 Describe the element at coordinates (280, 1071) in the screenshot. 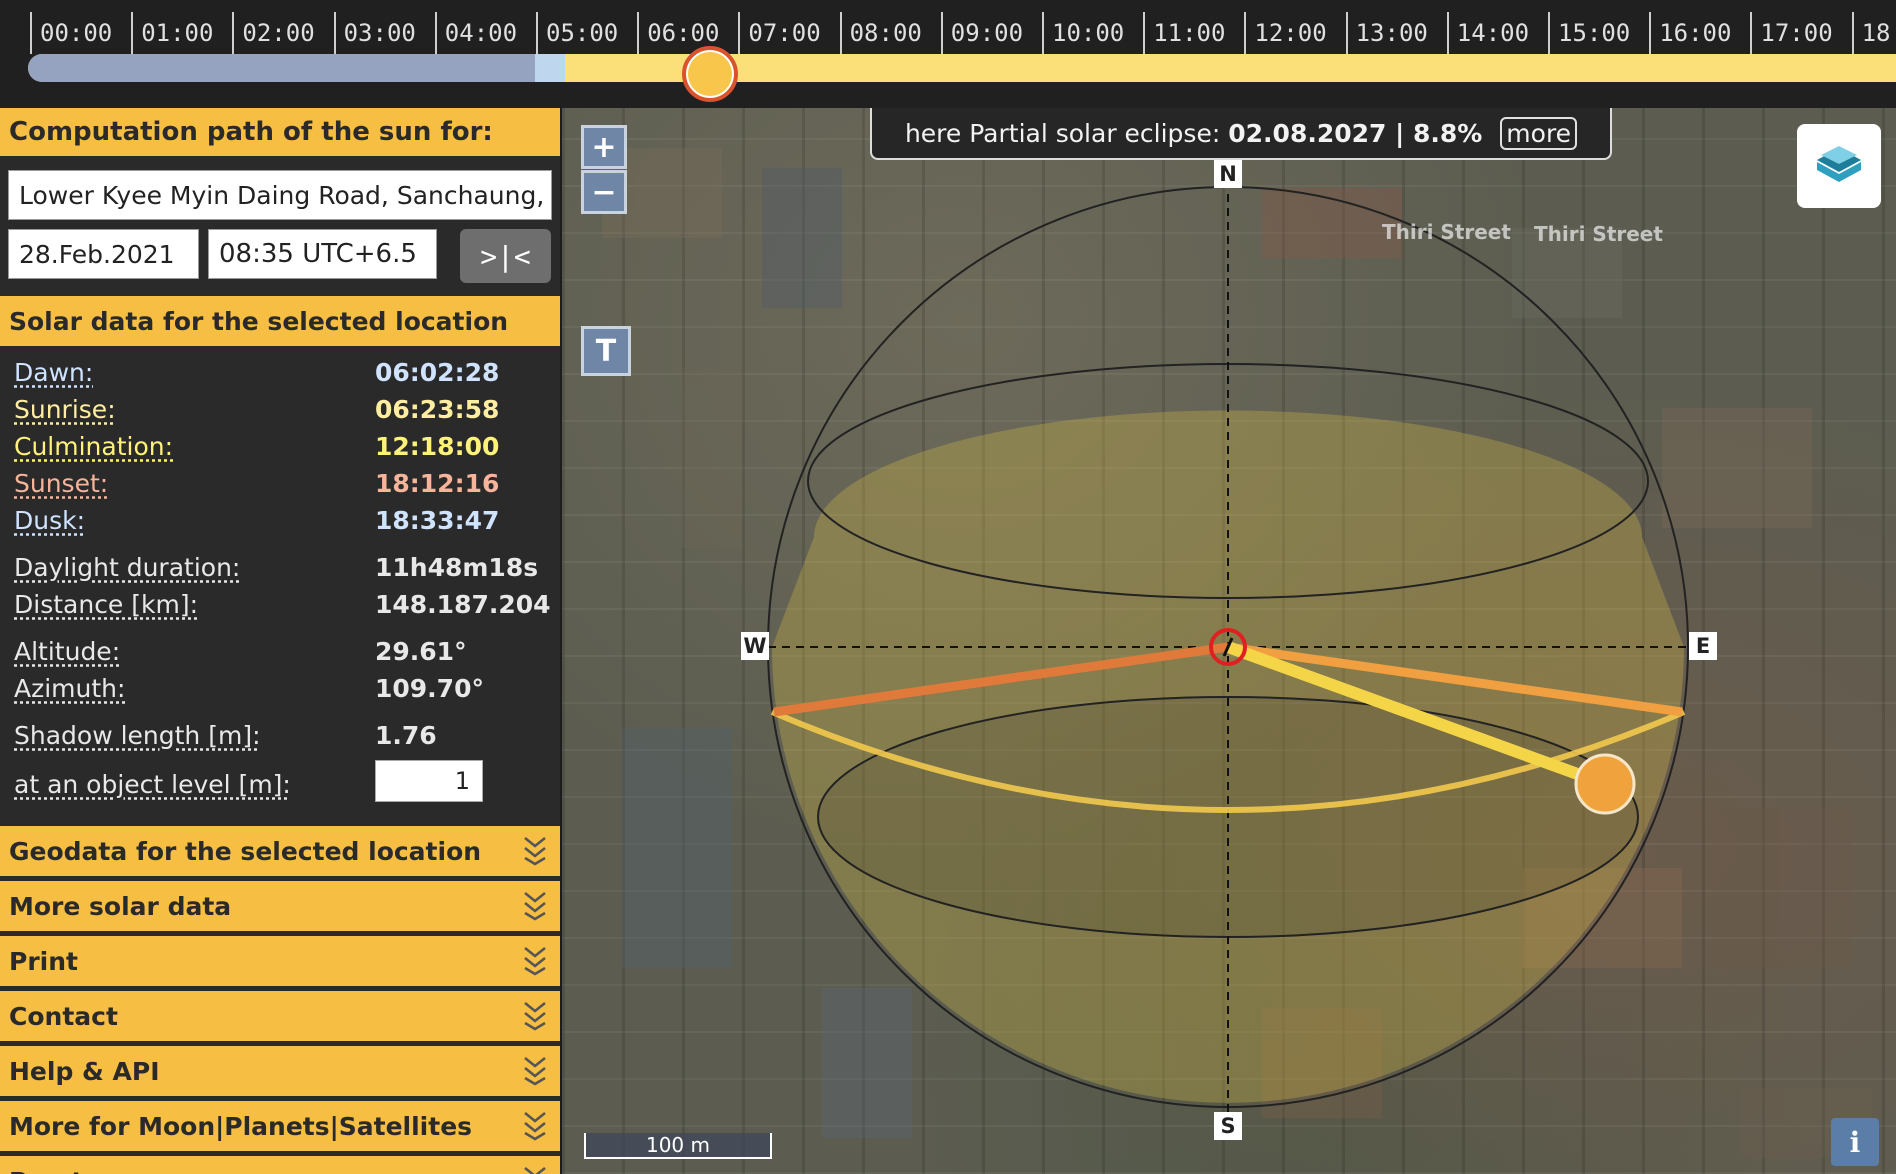

I see `accordion-4: Help & API` at that location.